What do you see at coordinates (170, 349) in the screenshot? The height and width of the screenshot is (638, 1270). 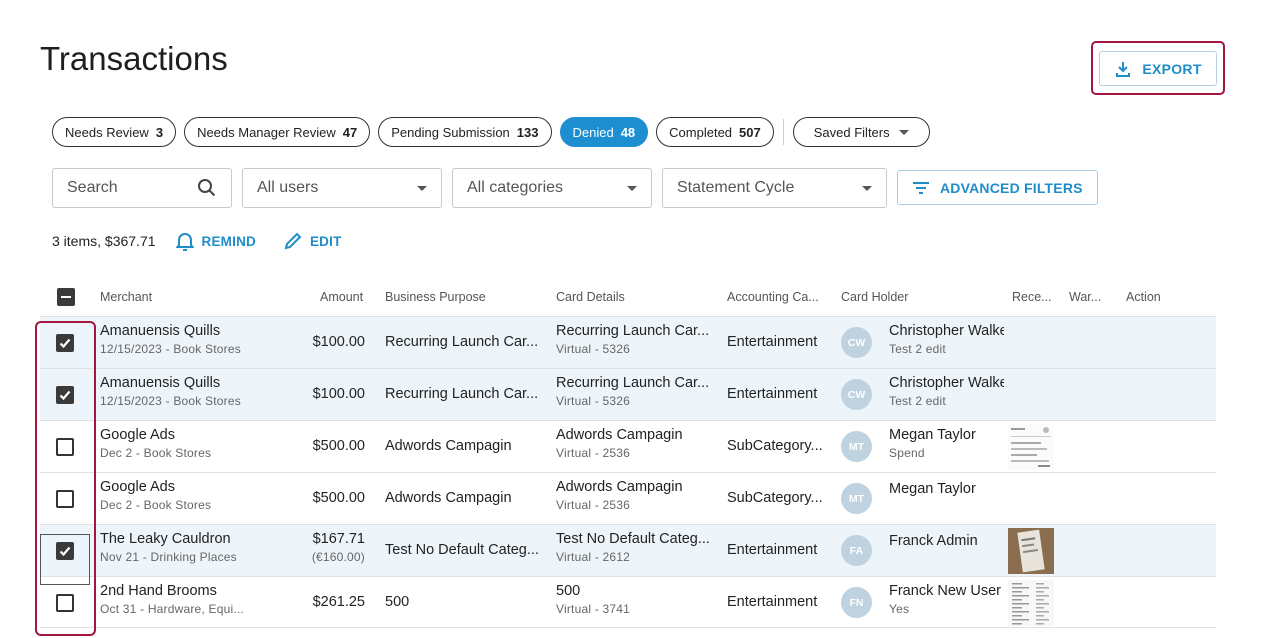 I see `merchant-detail: 12/15/2023 - Book Stores` at bounding box center [170, 349].